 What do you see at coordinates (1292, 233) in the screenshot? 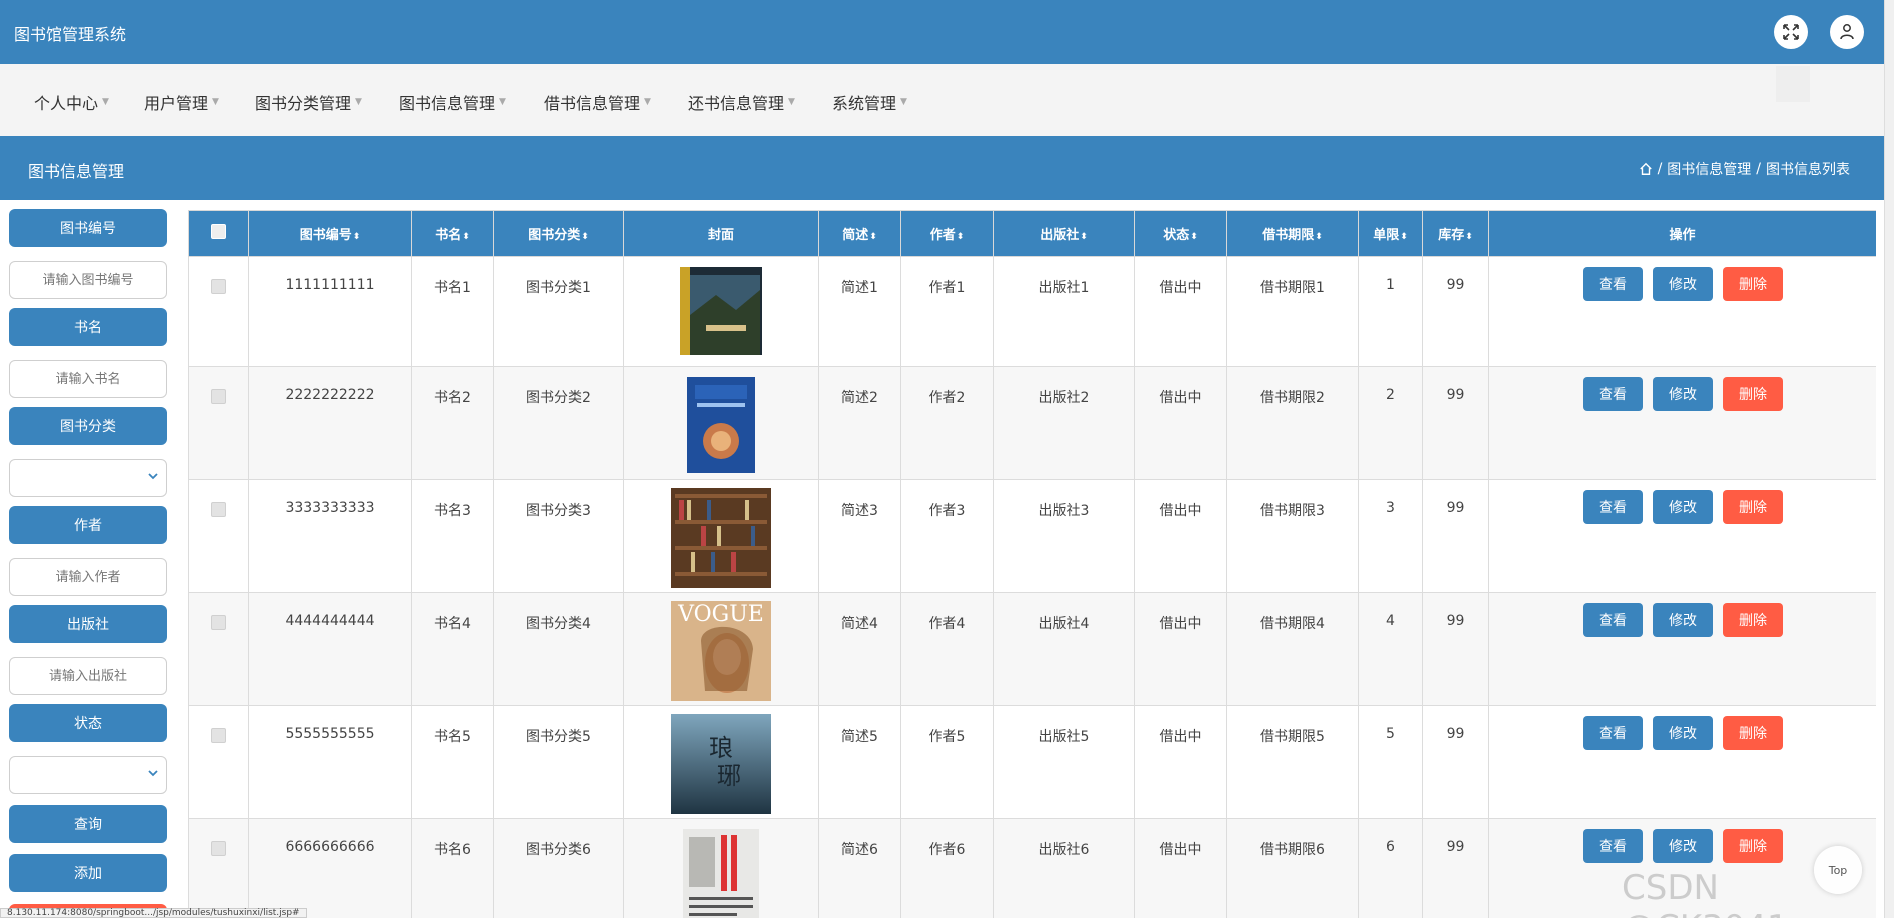
I see `col-period: 借书期限⬍` at bounding box center [1292, 233].